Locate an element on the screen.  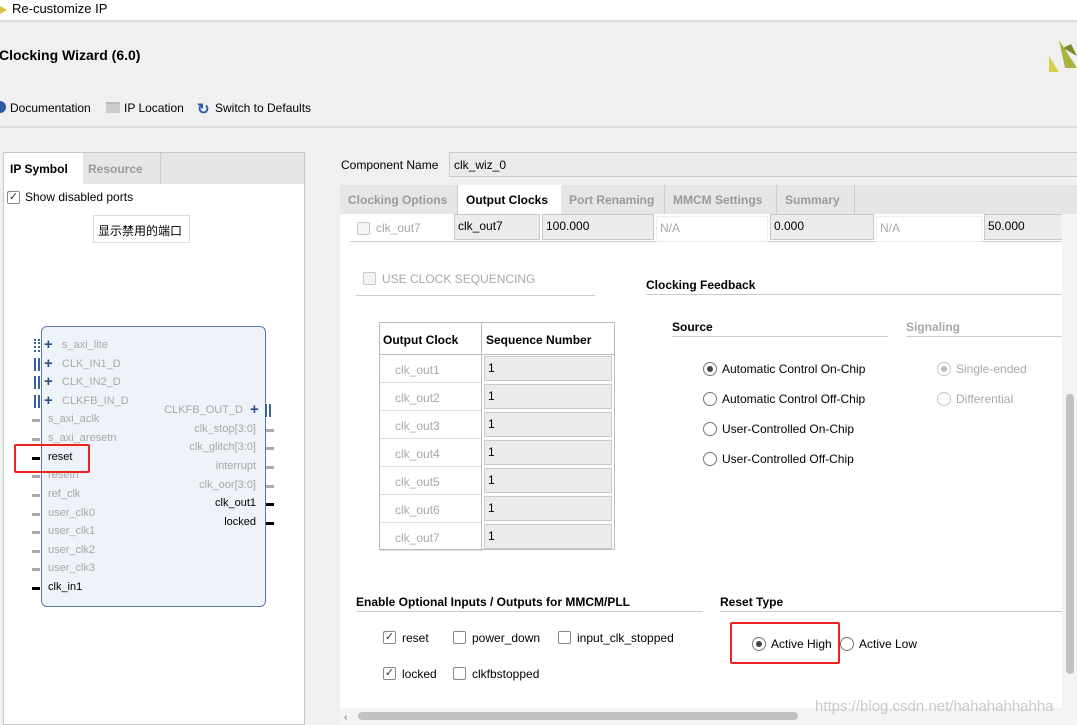
seq-row-clock: clk_out4 is located at coordinates (431, 453).